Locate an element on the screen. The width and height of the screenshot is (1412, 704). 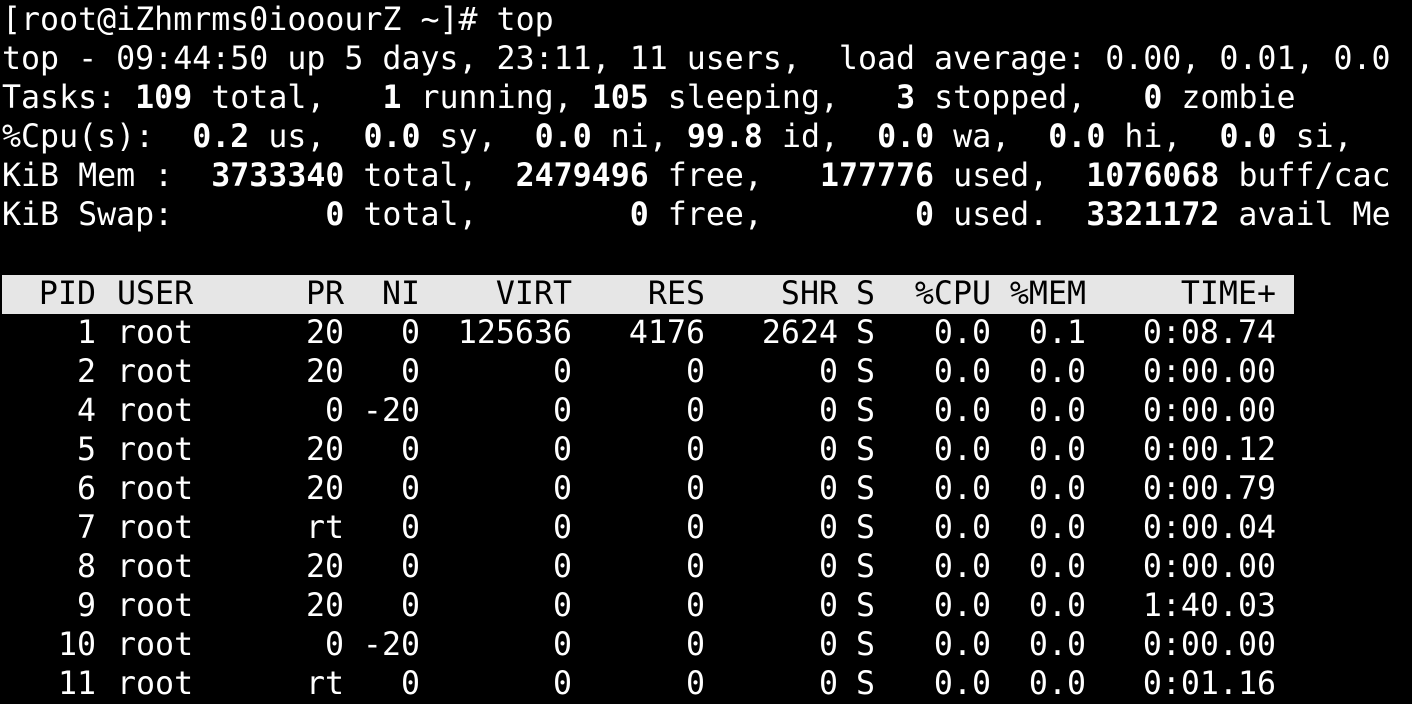
tasks-zombie-value: 0 is located at coordinates (1153, 98).